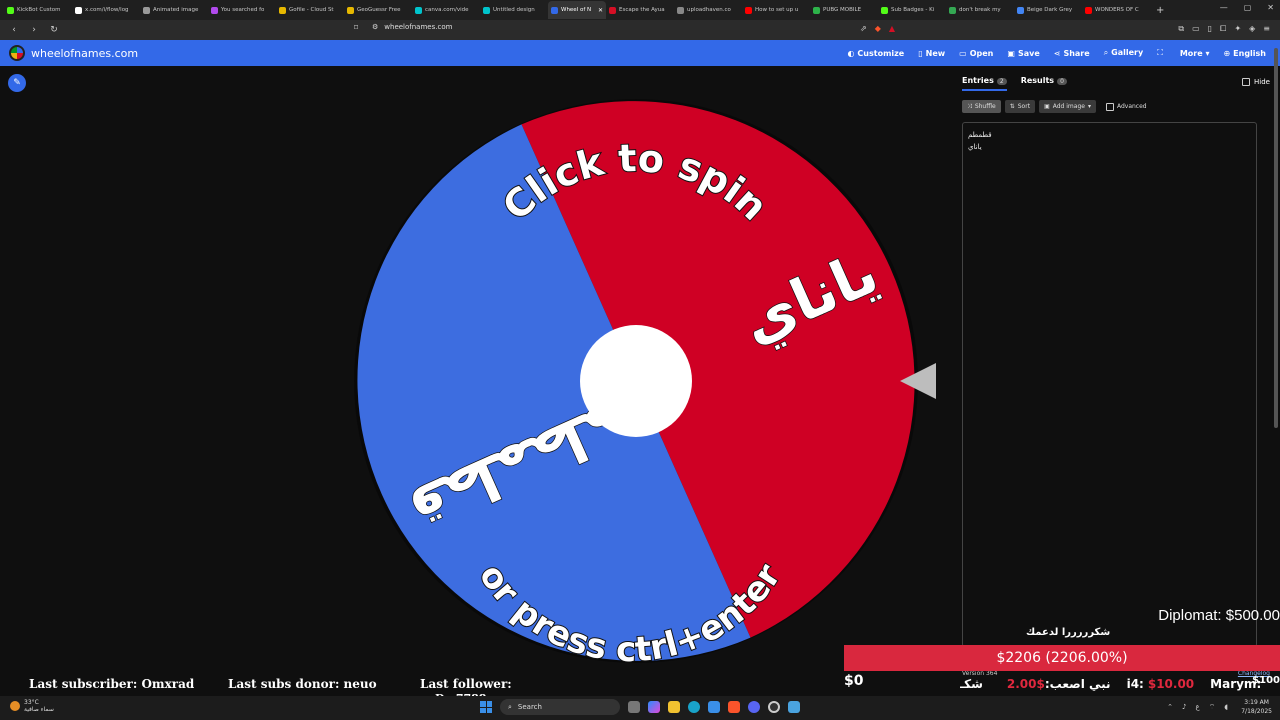 Image resolution: width=1280 pixels, height=720 pixels. I want to click on sidebar-icon: ▯, so click(1210, 29).